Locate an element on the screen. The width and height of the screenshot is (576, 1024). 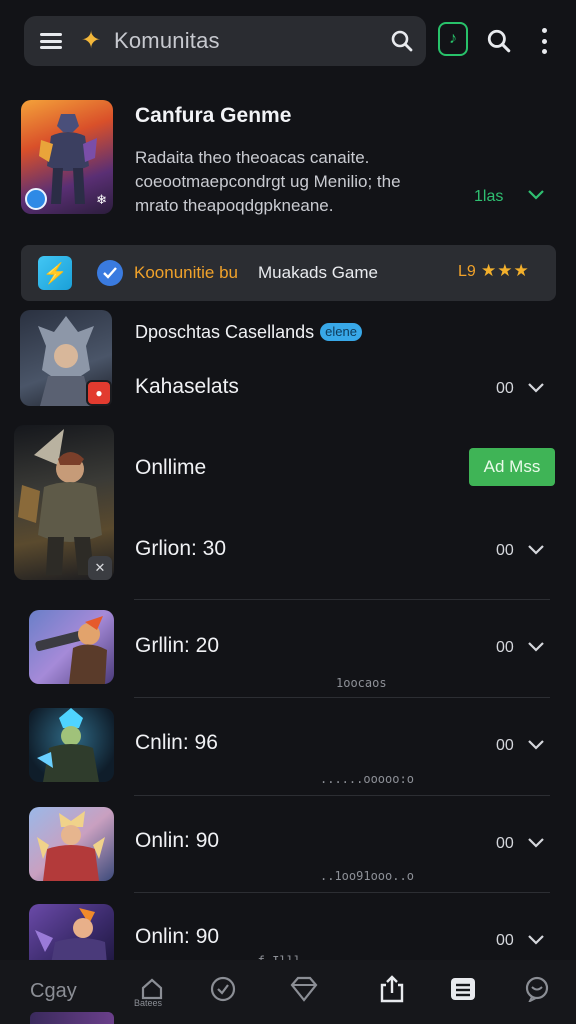
row-label: Grllin: 20 is located at coordinates (177, 645).